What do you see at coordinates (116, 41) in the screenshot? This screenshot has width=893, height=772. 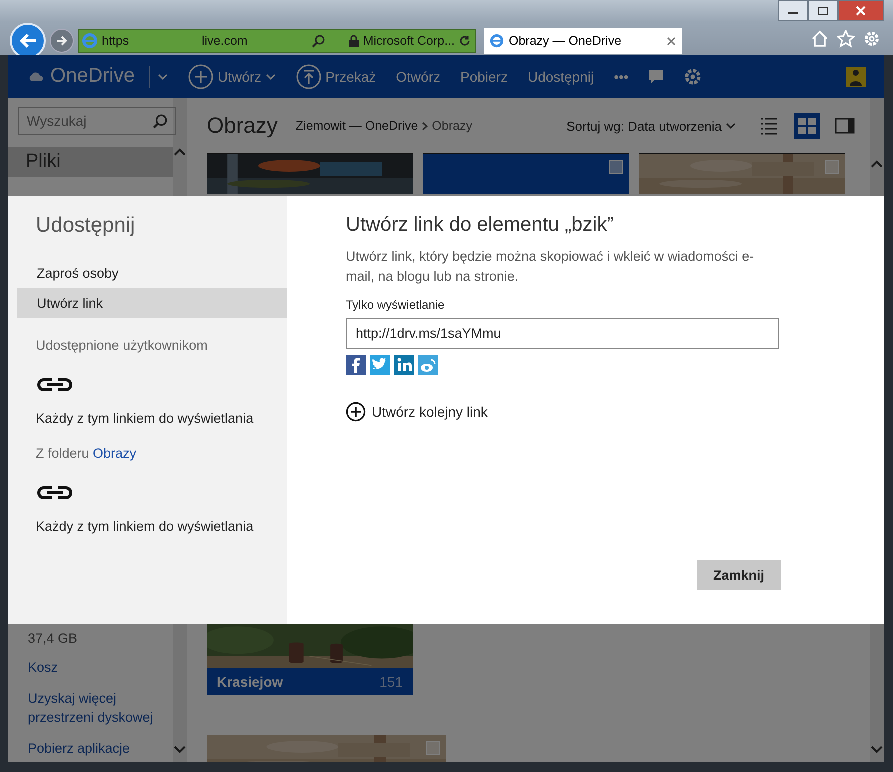 I see `address-scheme: https` at bounding box center [116, 41].